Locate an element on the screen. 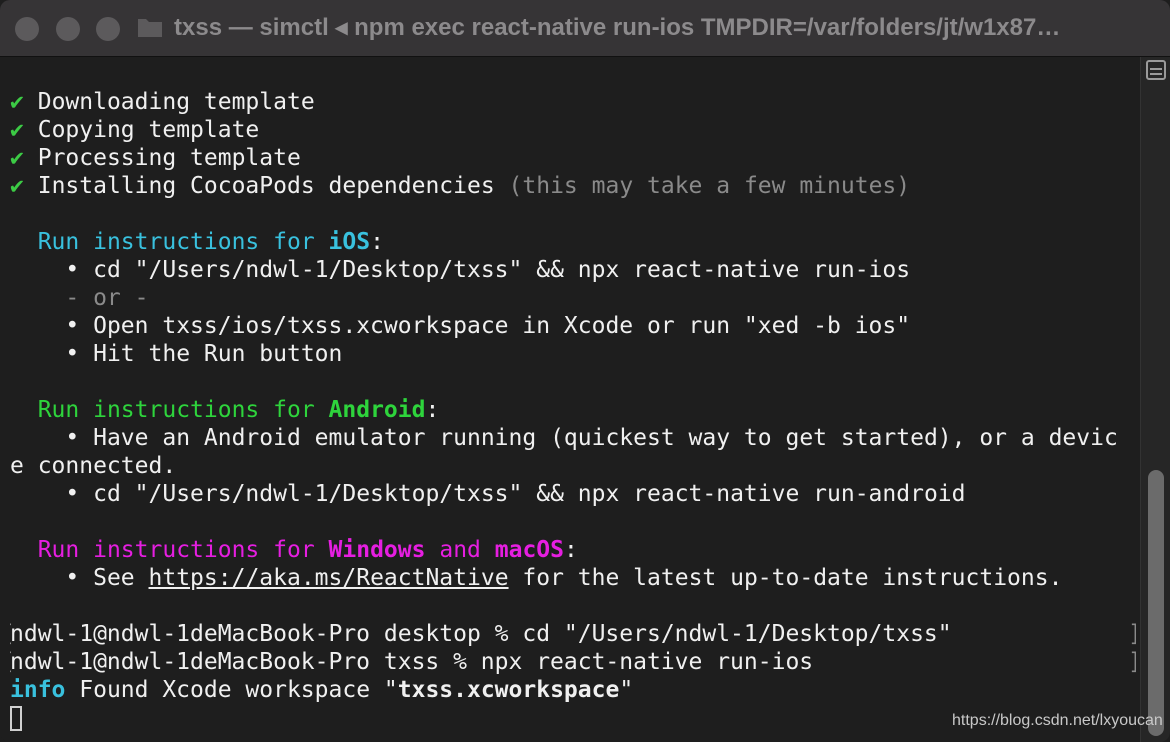  close-button is located at coordinates (27, 29).